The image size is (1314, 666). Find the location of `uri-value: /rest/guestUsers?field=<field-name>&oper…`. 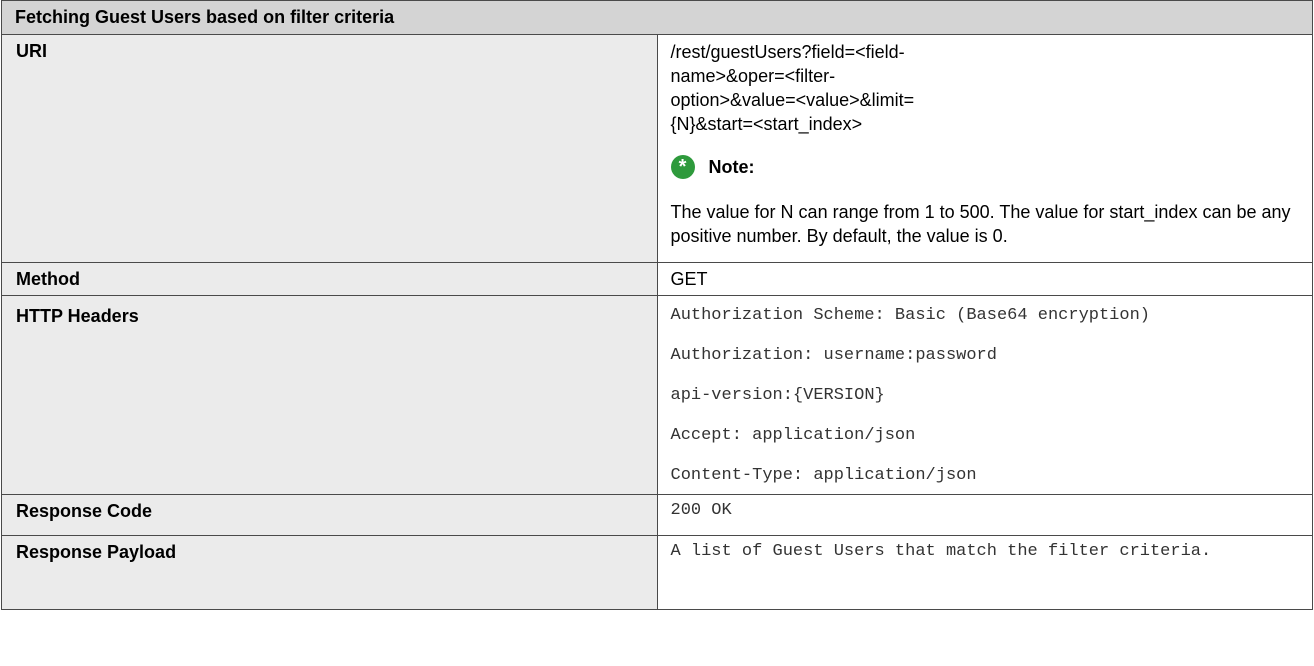

uri-value: /rest/guestUsers?field=<field-name>&oper… is located at coordinates (792, 88).